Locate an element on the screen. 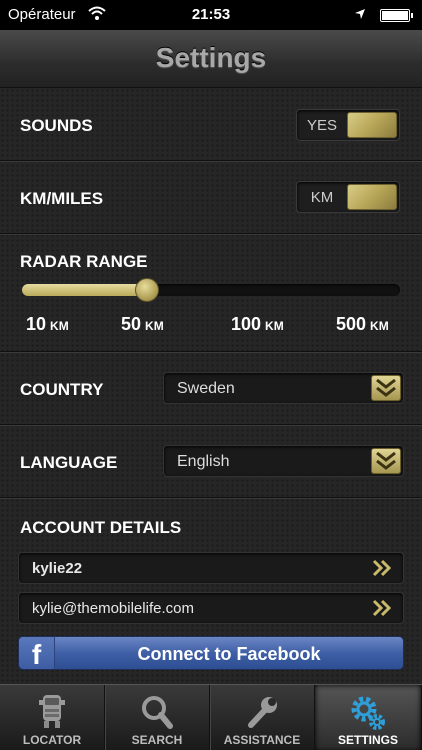 The image size is (422, 750). country-row: COUNTRY Sweden is located at coordinates (211, 388).